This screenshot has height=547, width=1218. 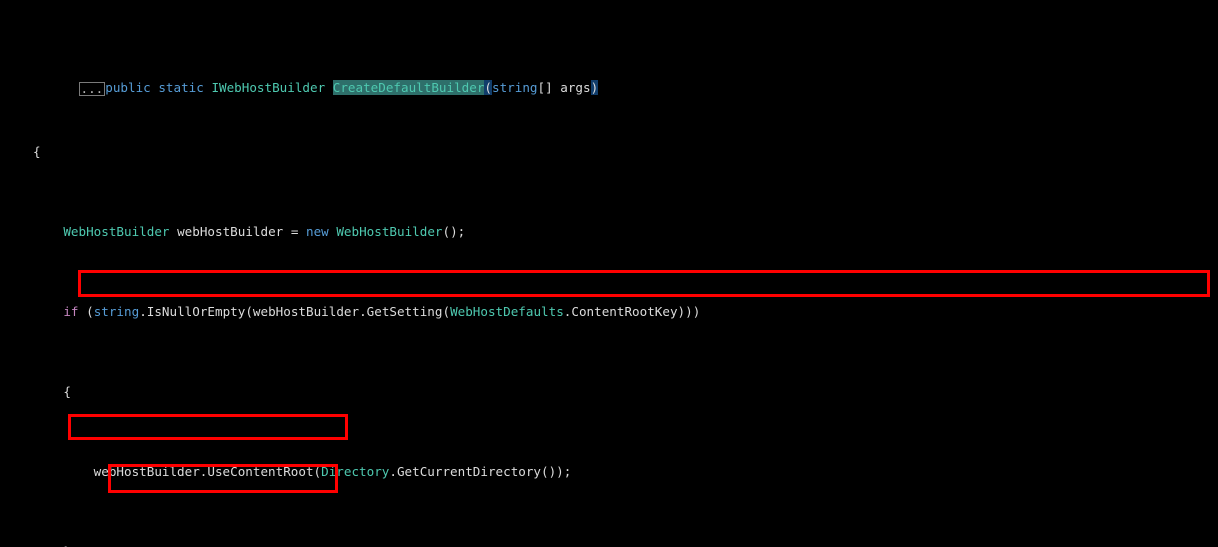 I want to click on token-control-keyword: if, so click(x=71, y=311).